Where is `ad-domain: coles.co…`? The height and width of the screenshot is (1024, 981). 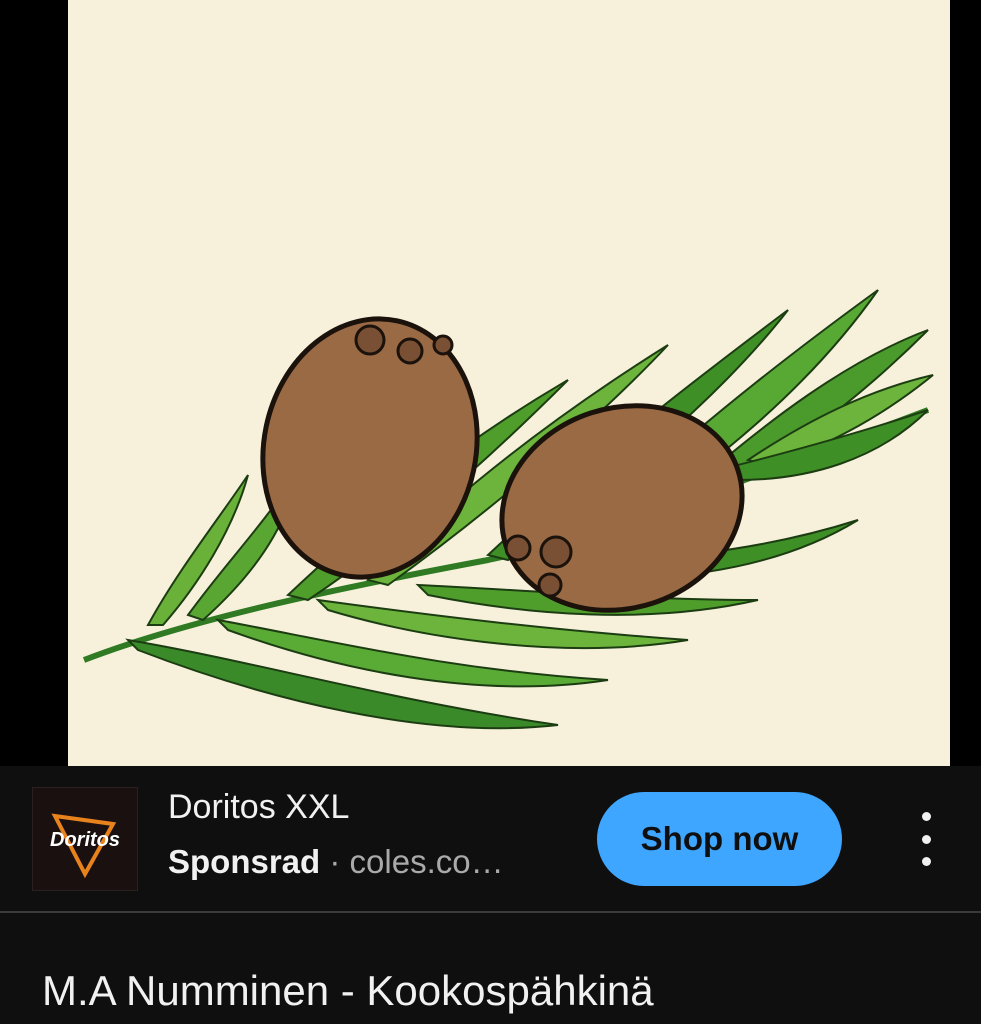 ad-domain: coles.co… is located at coordinates (427, 861).